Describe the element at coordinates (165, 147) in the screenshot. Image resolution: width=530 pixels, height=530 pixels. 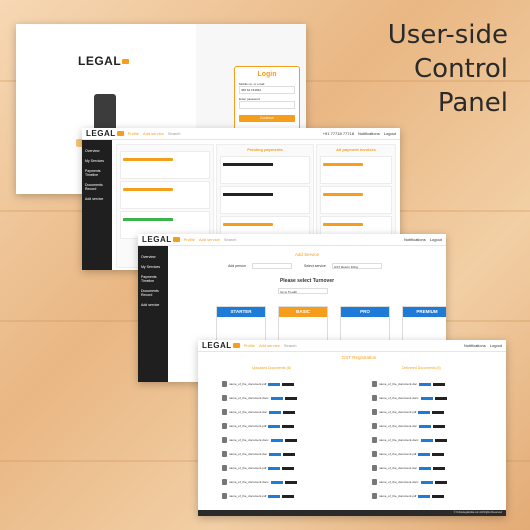
I see `column-title` at that location.